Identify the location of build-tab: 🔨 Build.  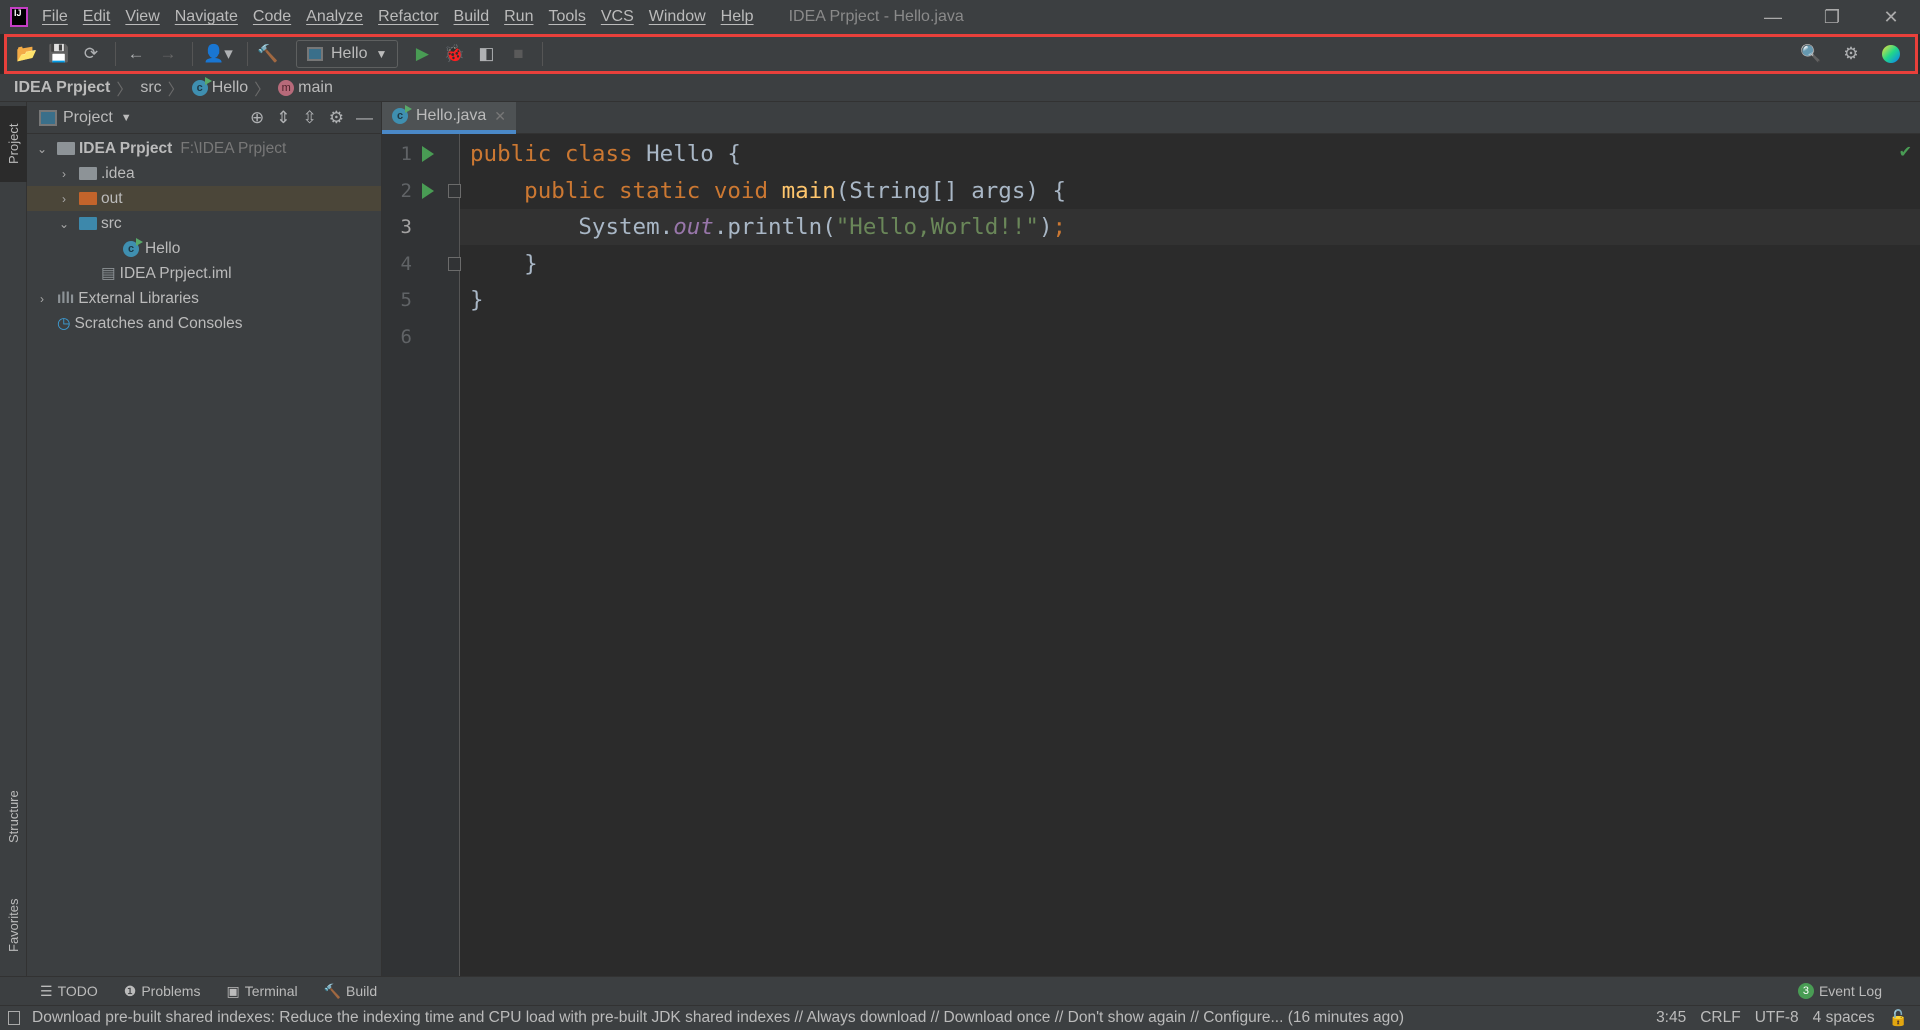
(351, 991).